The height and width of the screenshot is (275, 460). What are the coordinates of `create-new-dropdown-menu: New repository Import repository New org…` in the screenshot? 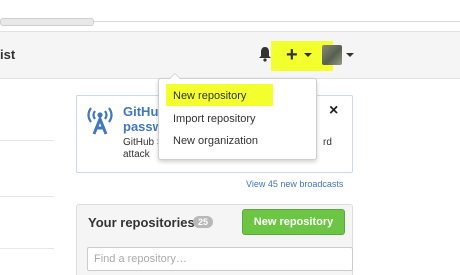 It's located at (237, 116).